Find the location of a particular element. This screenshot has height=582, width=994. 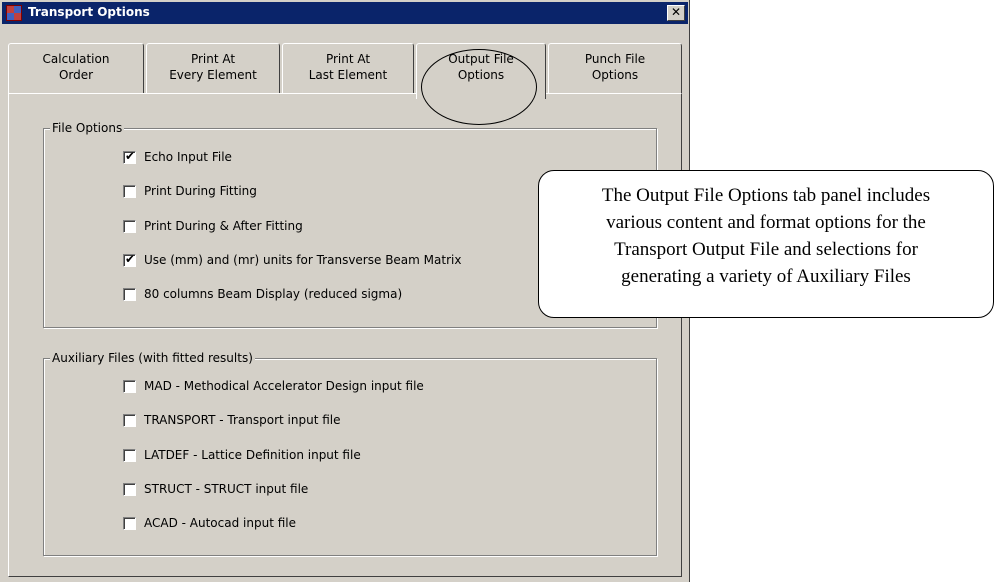

checkbox-label: 80 columns Beam Display (reduced sigma) is located at coordinates (273, 294).